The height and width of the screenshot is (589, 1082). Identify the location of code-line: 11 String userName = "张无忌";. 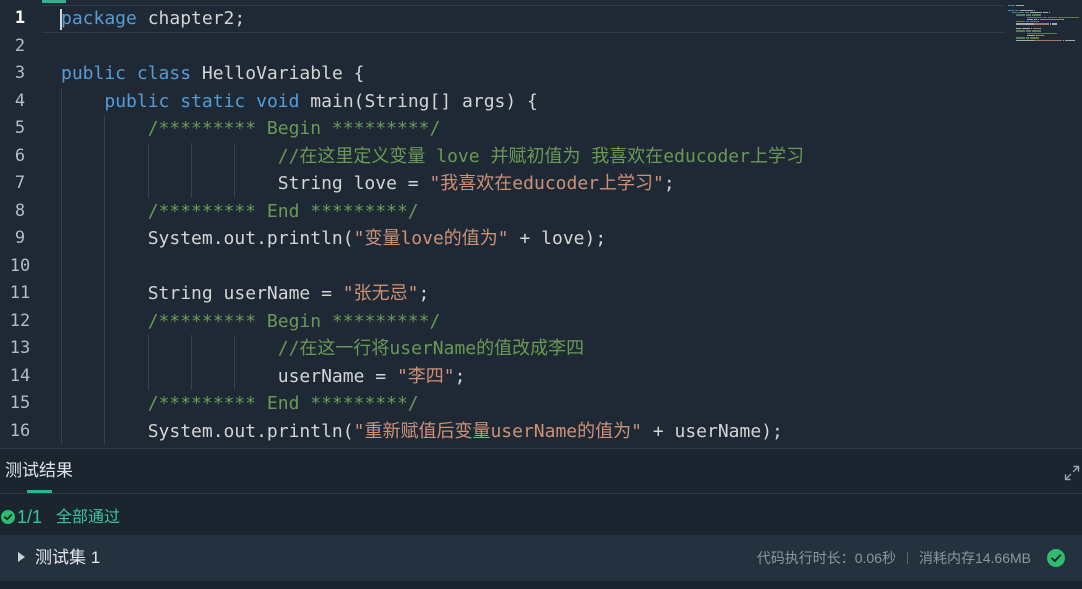
(502, 294).